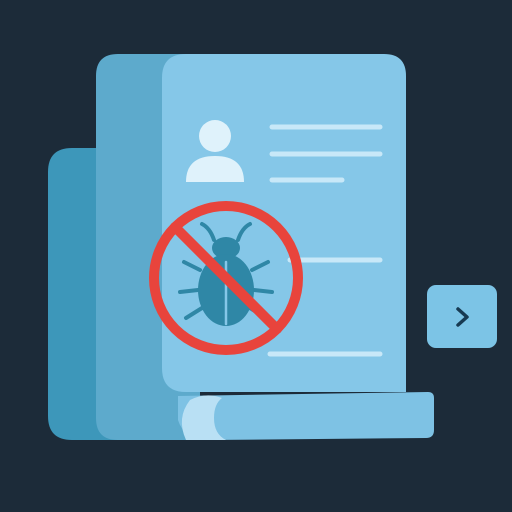 This screenshot has height=512, width=512. I want to click on chevron-right-icon, so click(462, 316).